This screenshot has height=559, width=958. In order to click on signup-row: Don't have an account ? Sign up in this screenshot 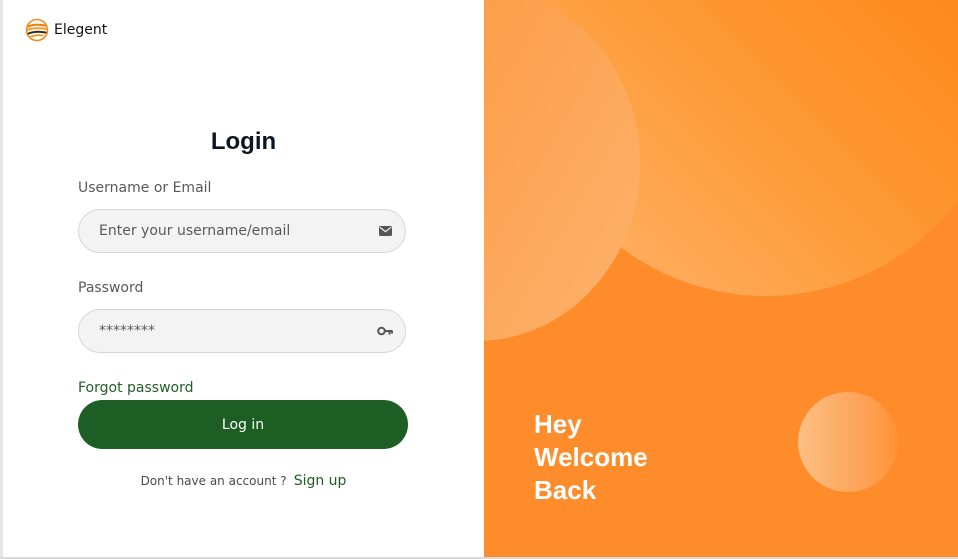, I will do `click(243, 479)`.